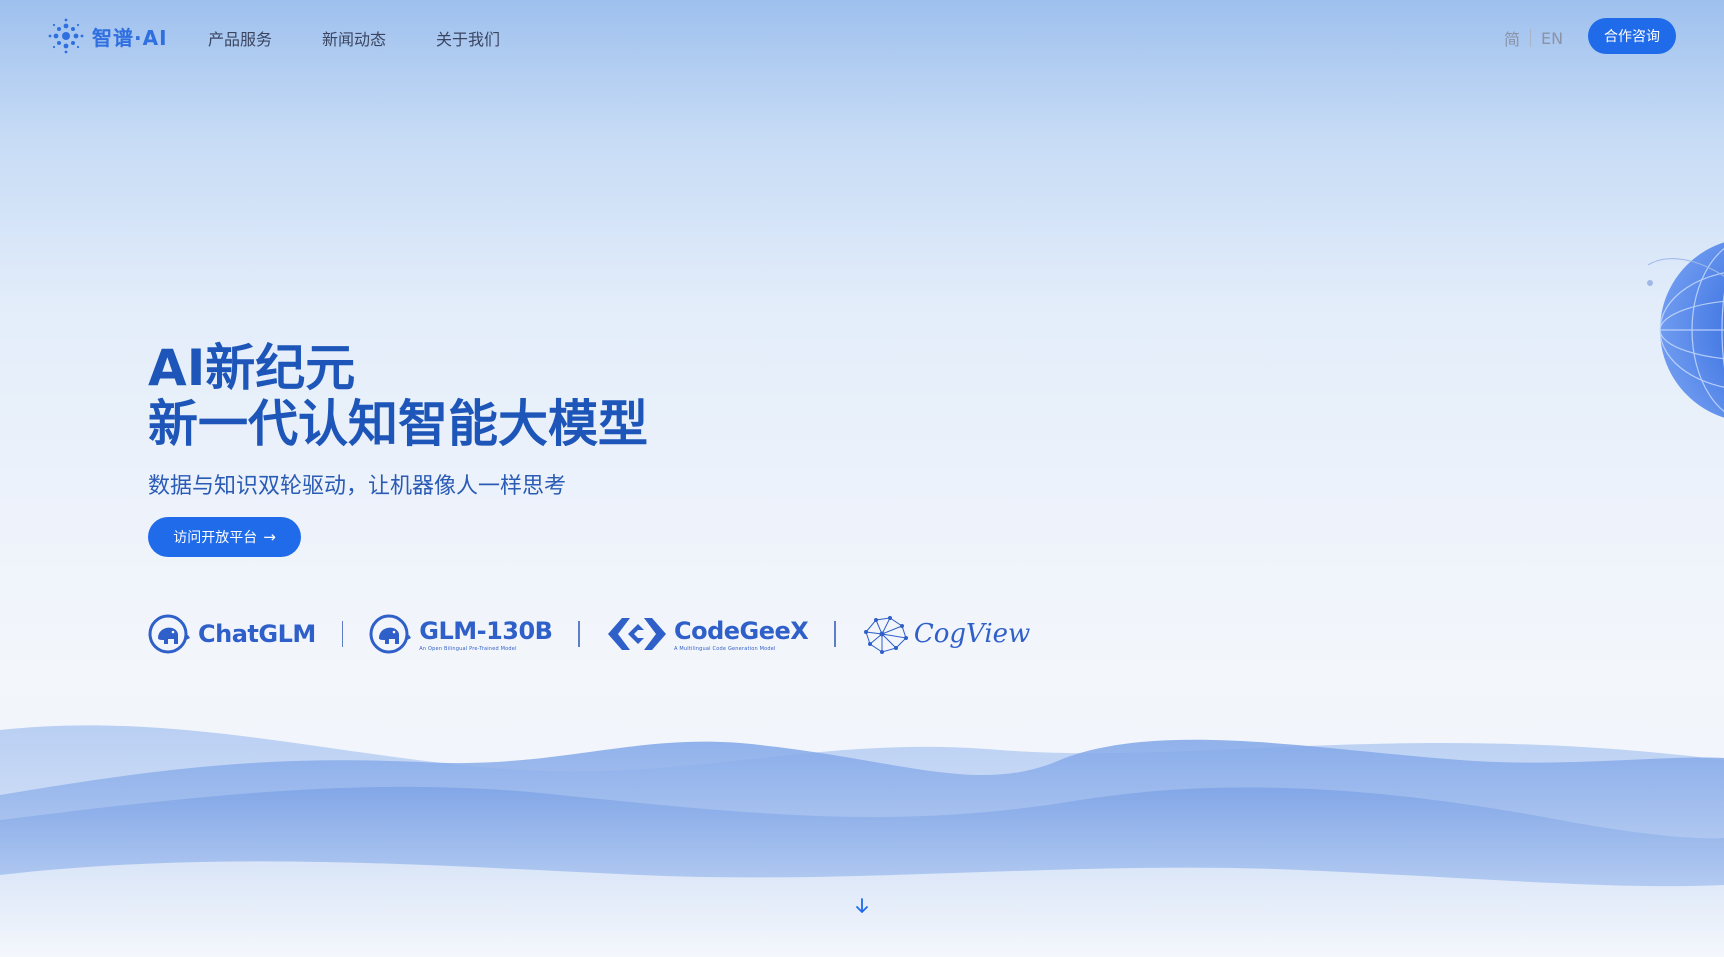  Describe the element at coordinates (398, 424) in the screenshot. I see `hero-title-line2: 新一代认知智能大模型` at that location.